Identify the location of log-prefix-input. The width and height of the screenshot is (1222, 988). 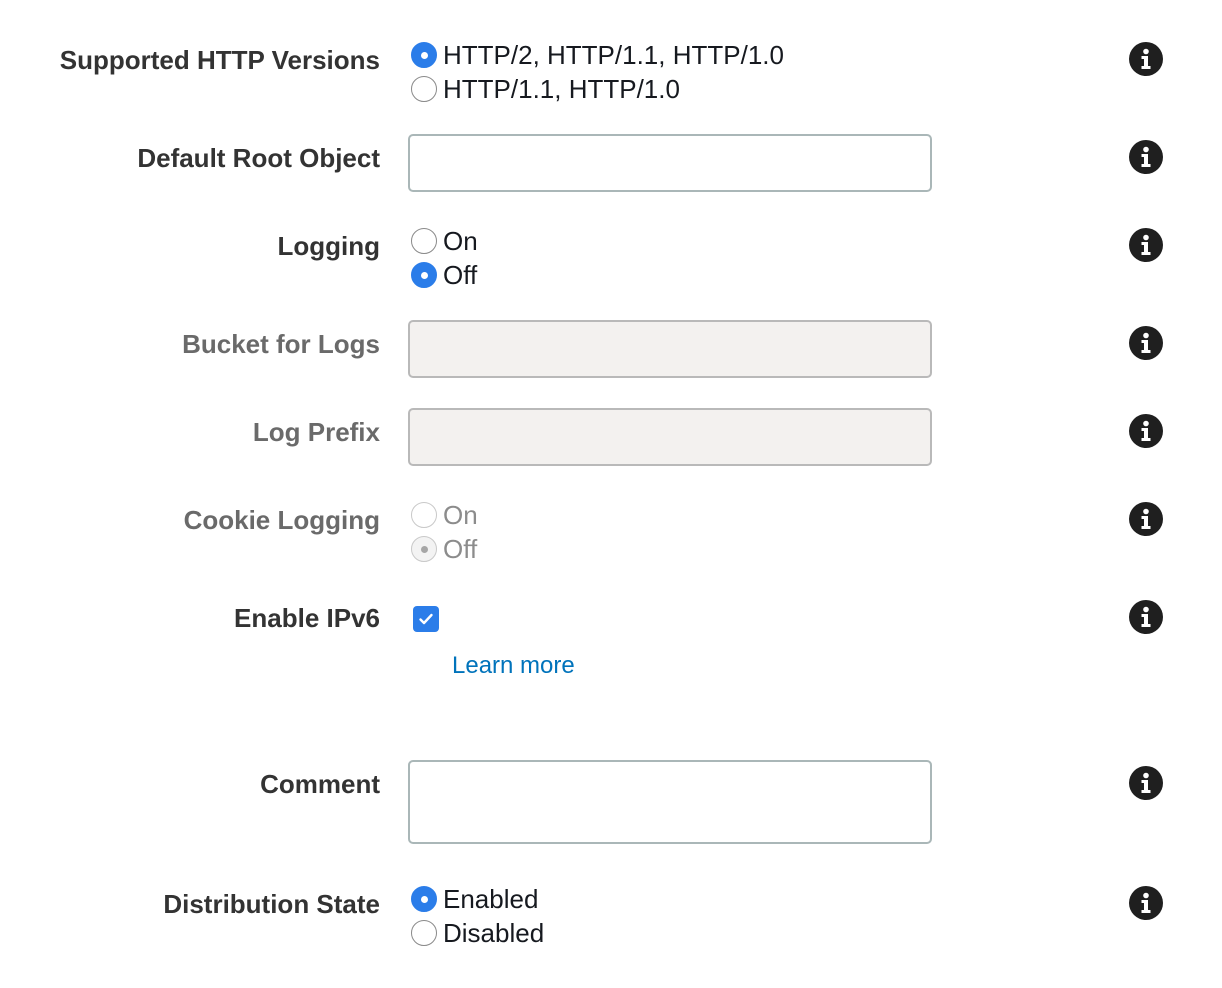
(670, 437).